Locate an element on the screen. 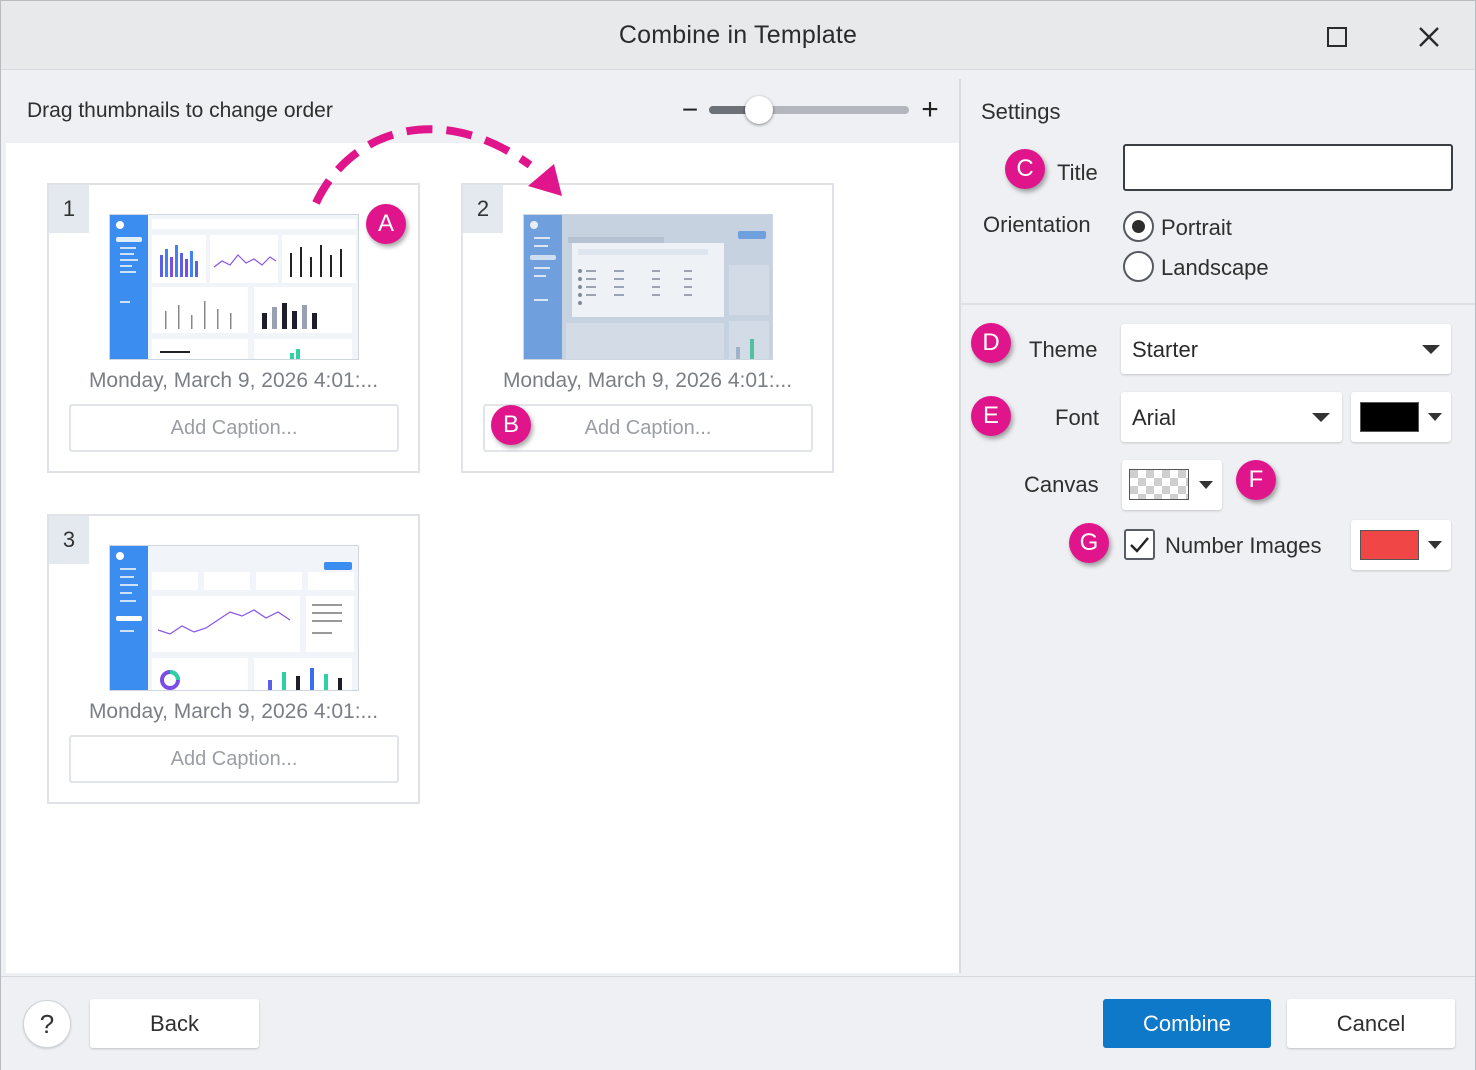 The width and height of the screenshot is (1476, 1070). radio-selected-dot is located at coordinates (1138, 226).